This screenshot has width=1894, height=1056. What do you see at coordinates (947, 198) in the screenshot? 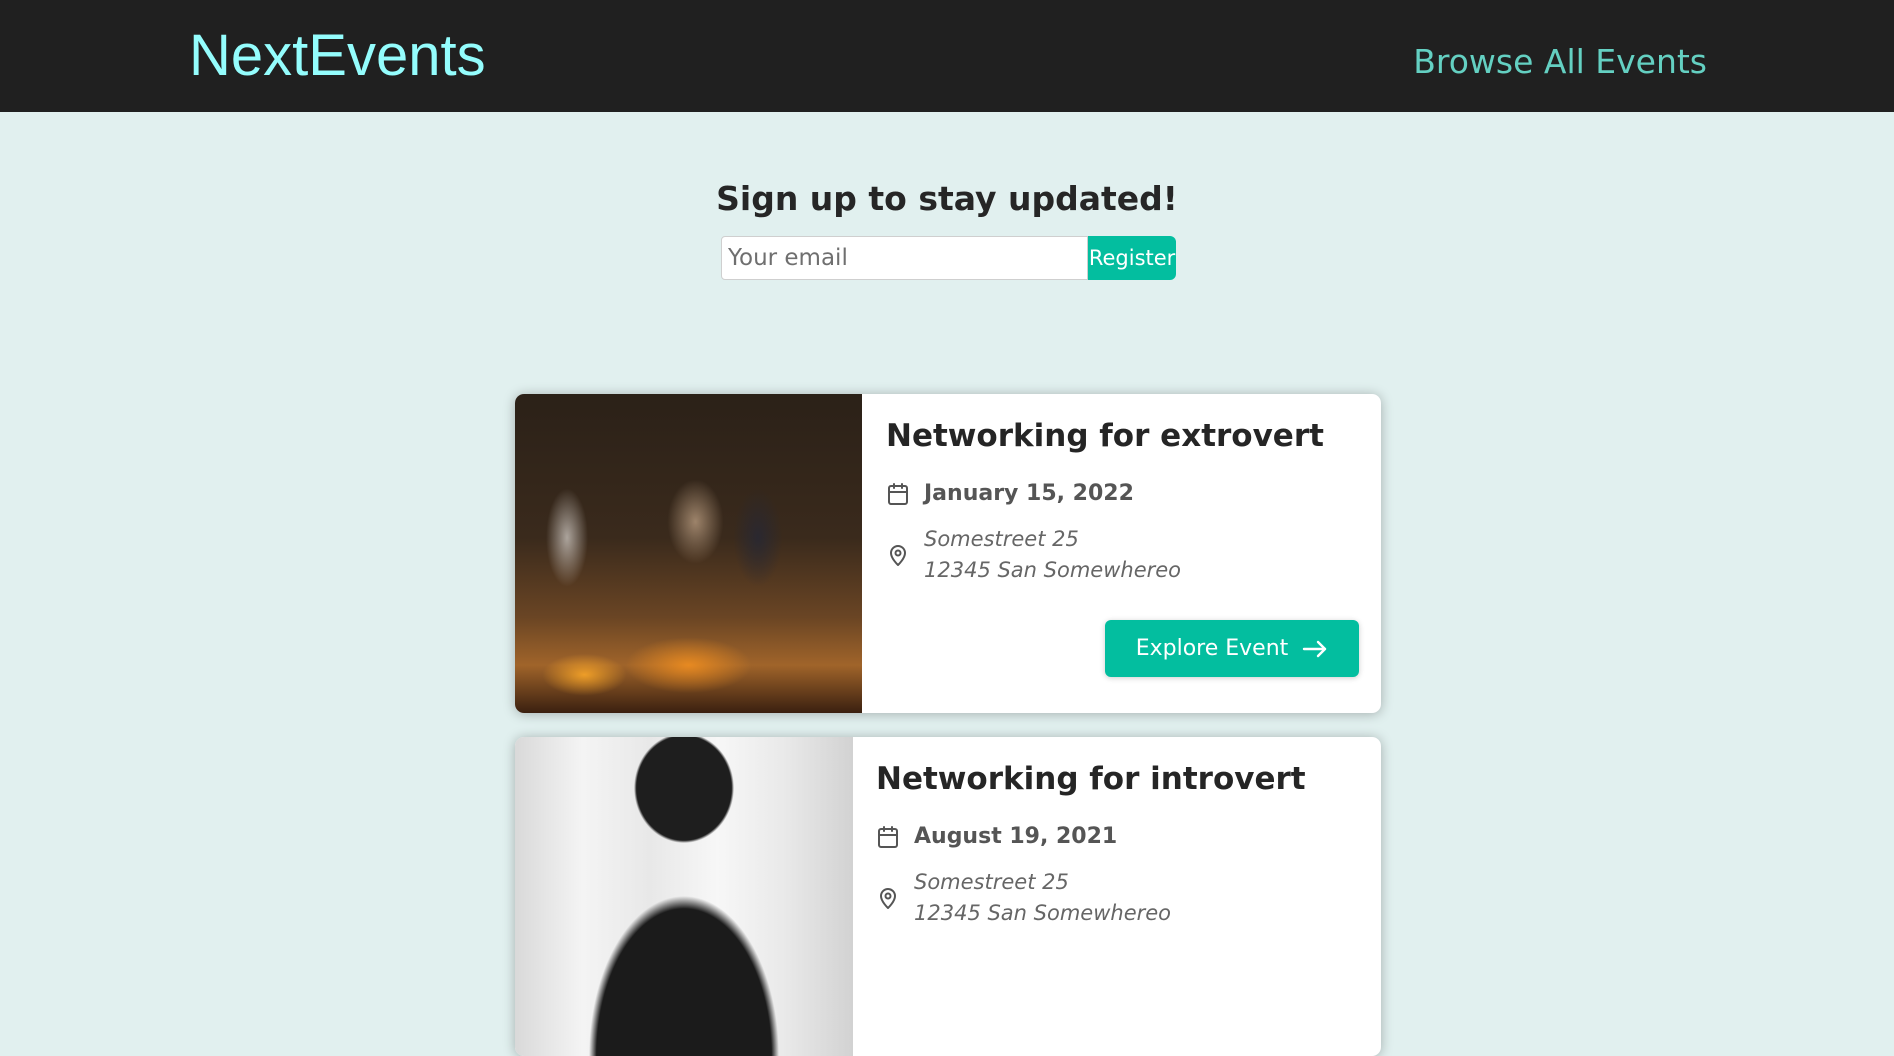
I see `signup-title: Sign up to stay updated!` at bounding box center [947, 198].